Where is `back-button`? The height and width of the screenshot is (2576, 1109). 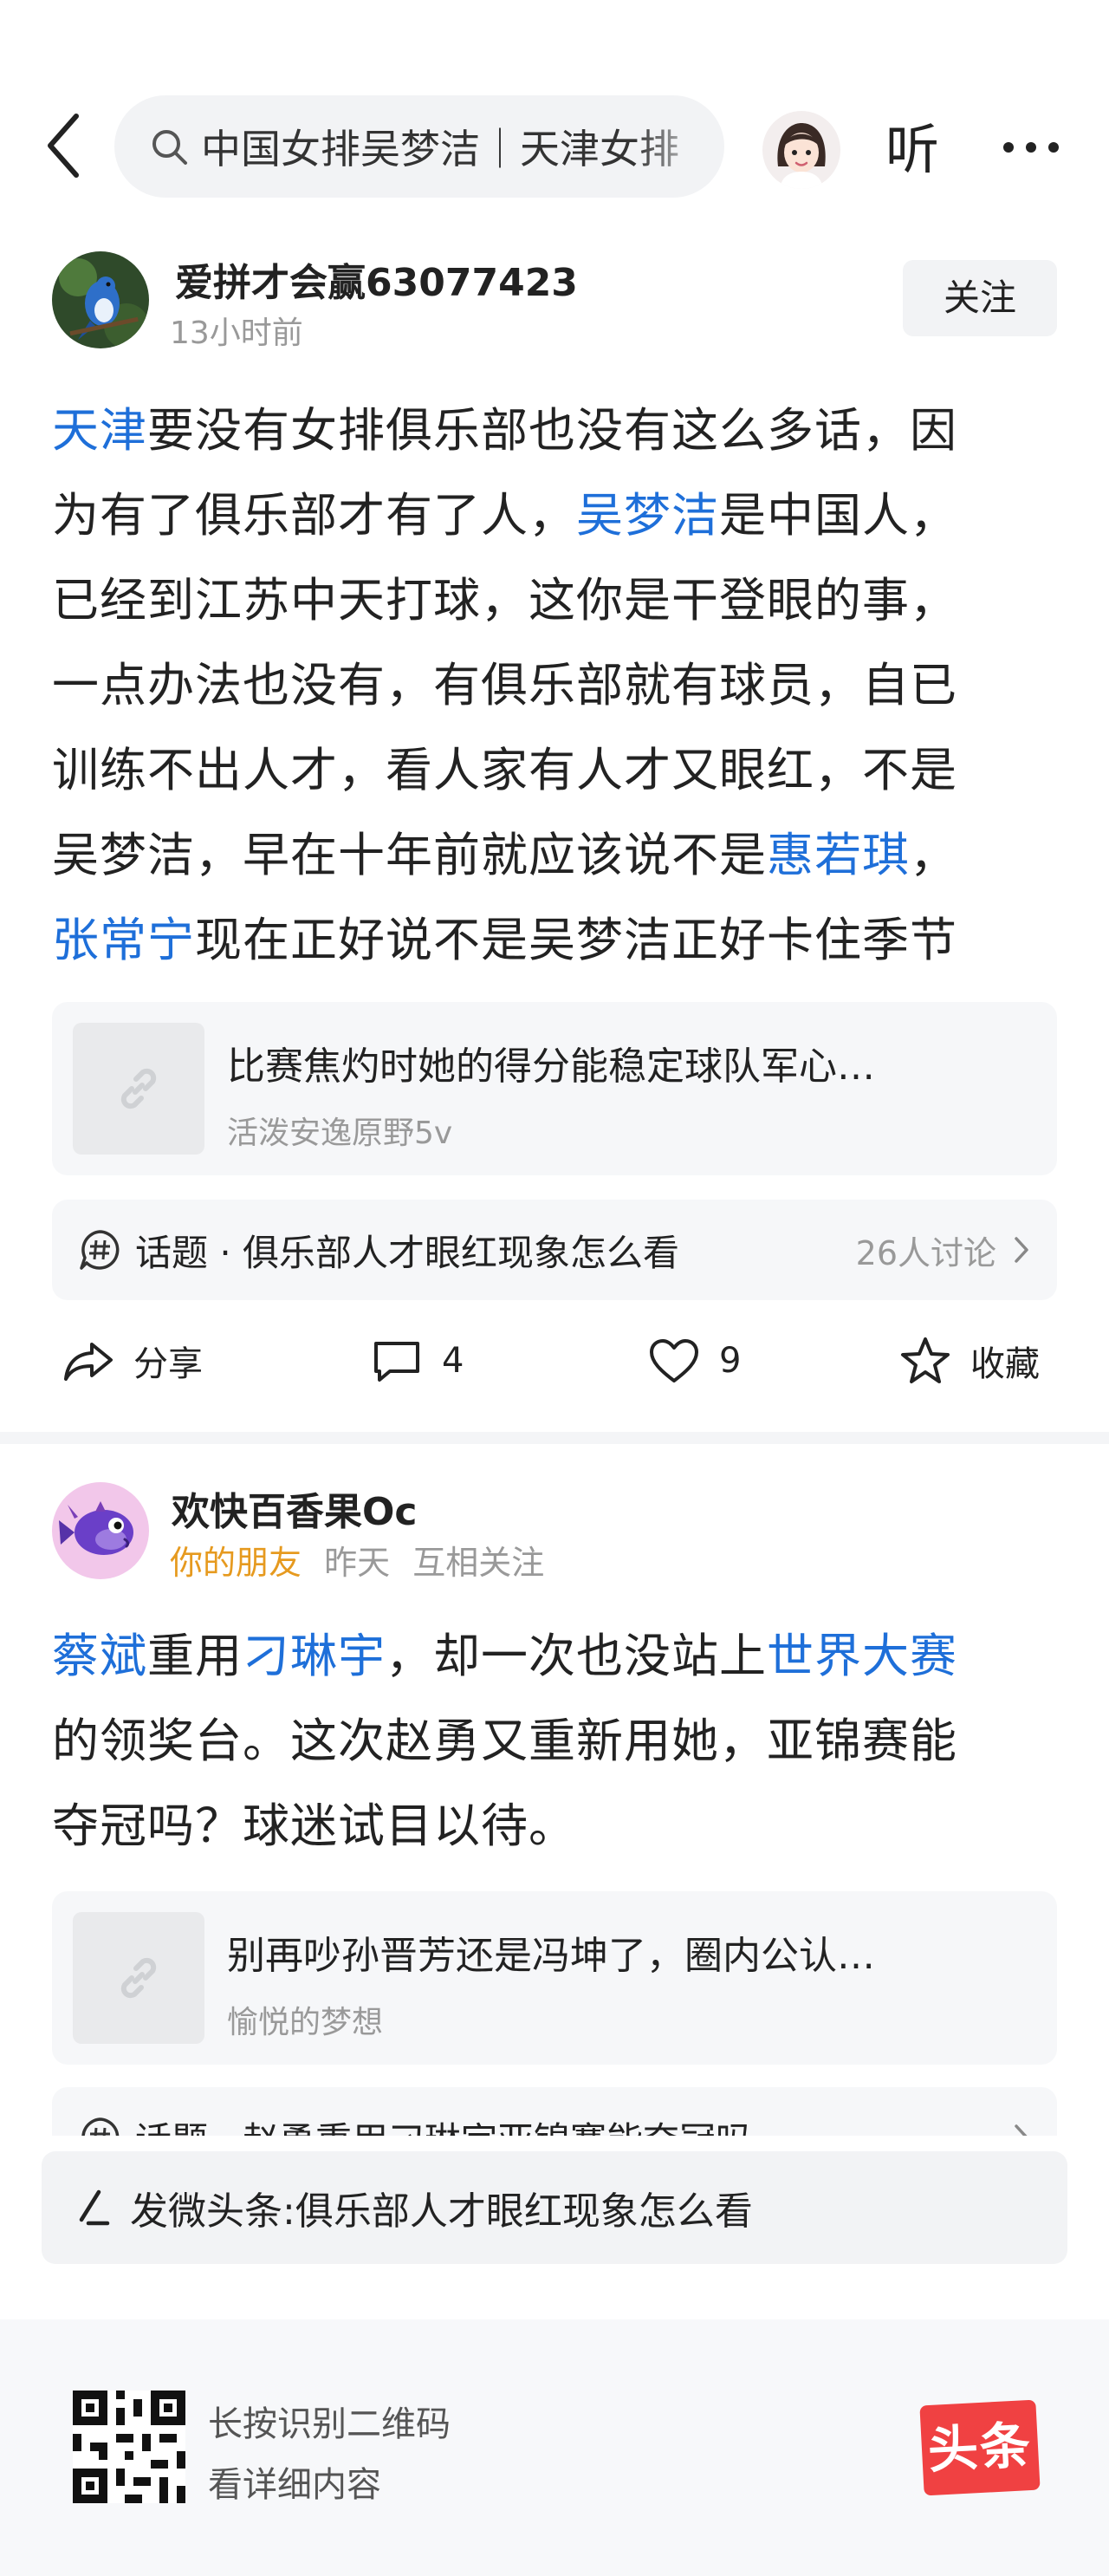
back-button is located at coordinates (64, 145).